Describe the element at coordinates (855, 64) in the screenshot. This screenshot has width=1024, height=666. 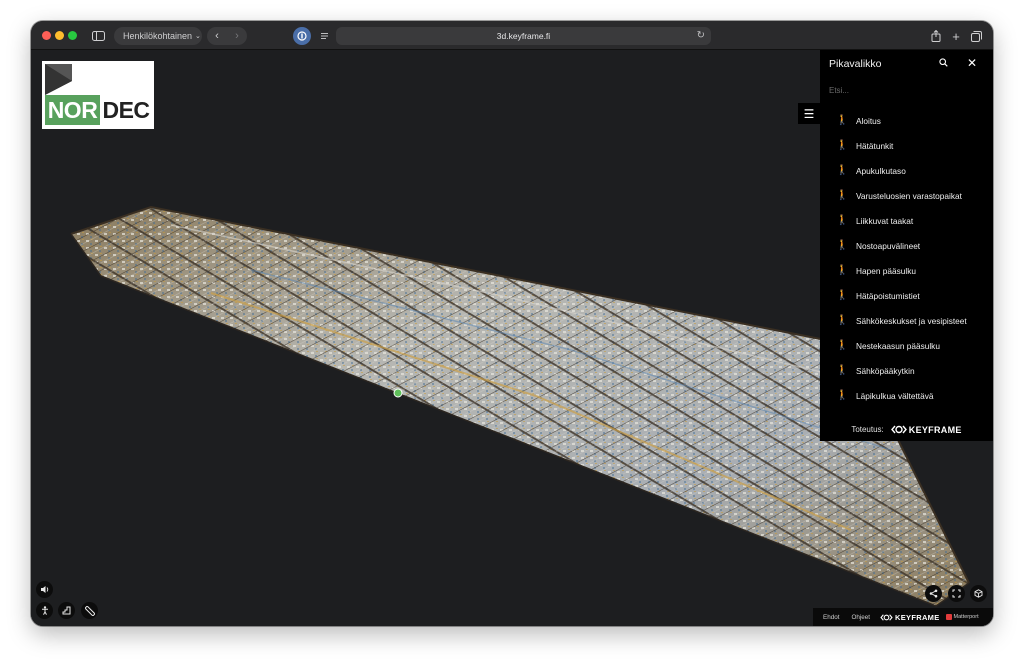
I see `panel-title: Pikavalikko` at that location.